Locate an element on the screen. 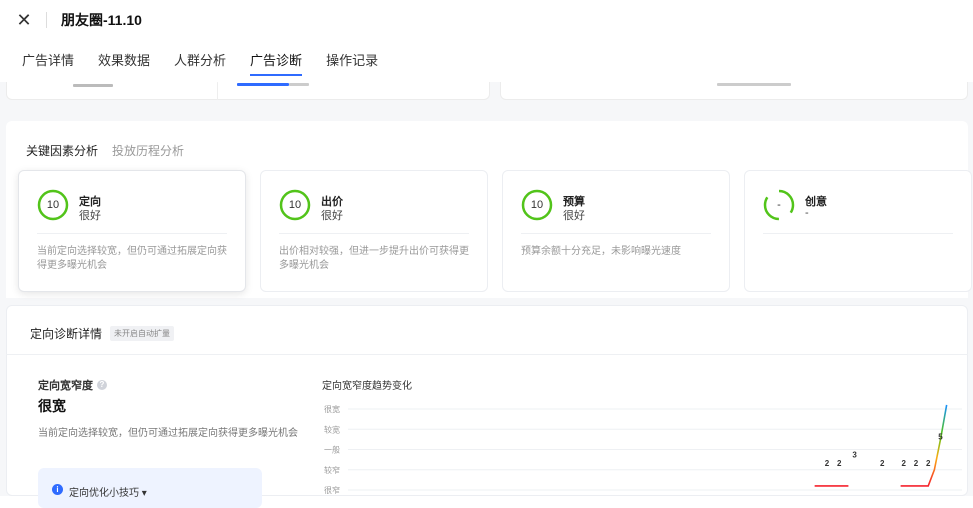 The height and width of the screenshot is (508, 973). factor-level: - is located at coordinates (807, 213).